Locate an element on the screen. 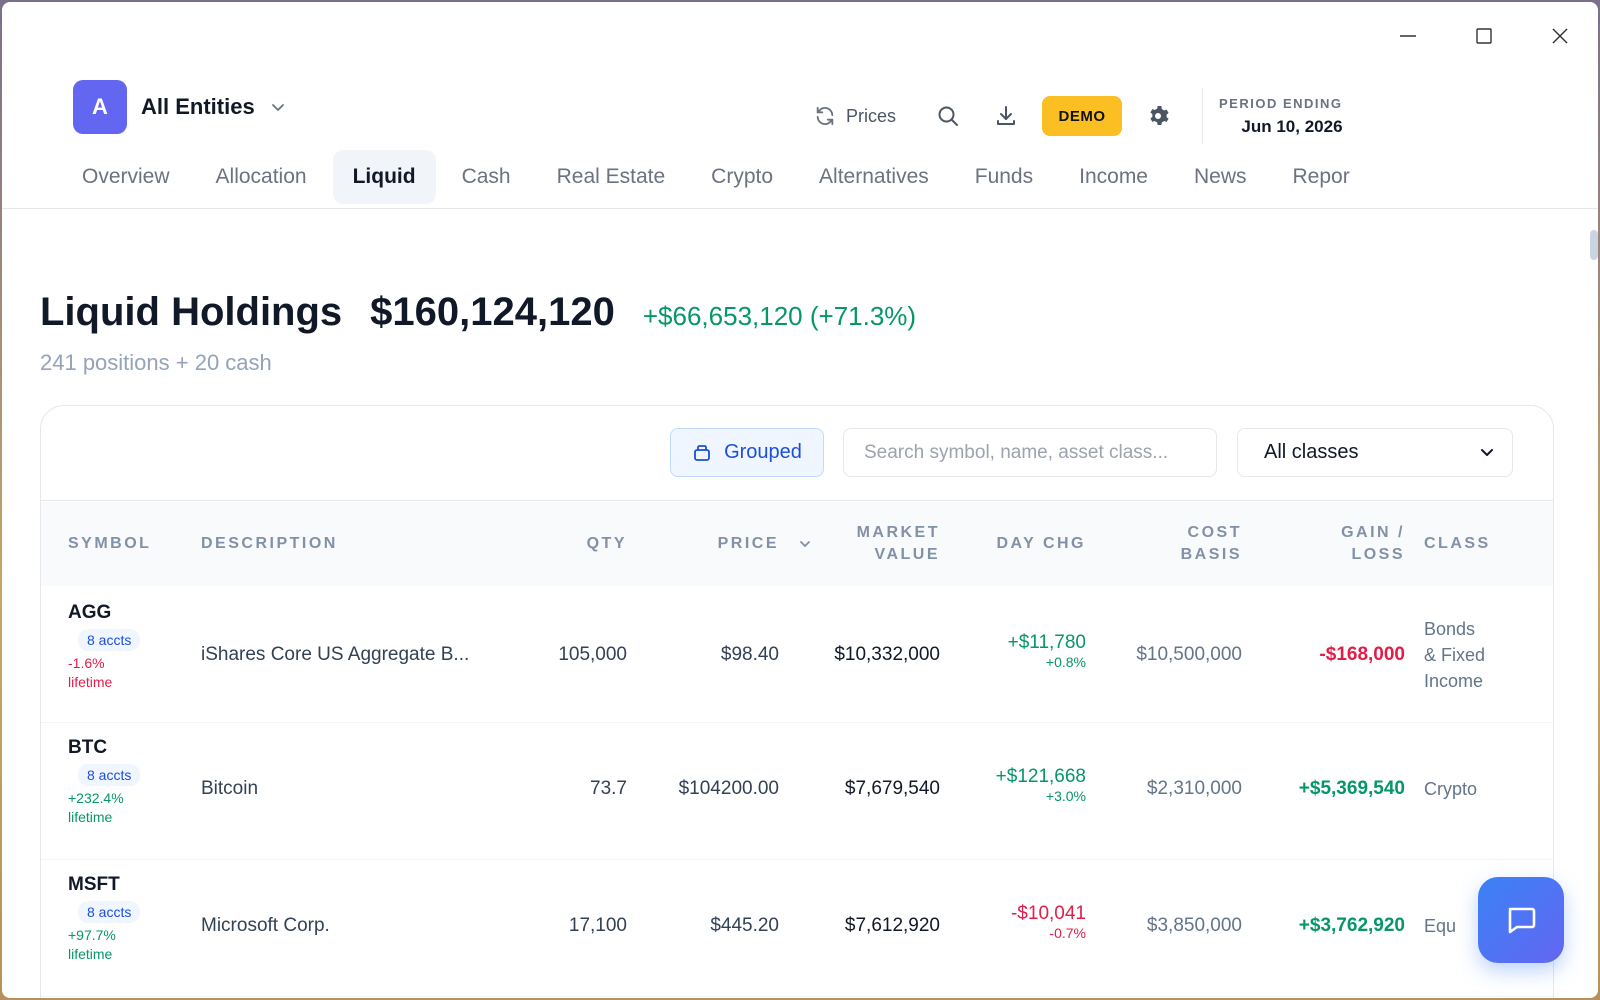 This screenshot has height=1000, width=1600. header-description: DESCRIPTION is located at coordinates (269, 544).